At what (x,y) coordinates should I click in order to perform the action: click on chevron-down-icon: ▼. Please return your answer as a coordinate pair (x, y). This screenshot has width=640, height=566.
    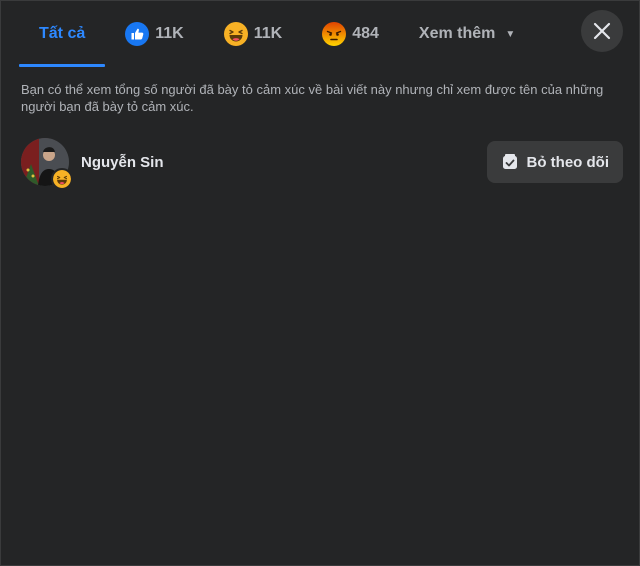
    Looking at the image, I should click on (510, 34).